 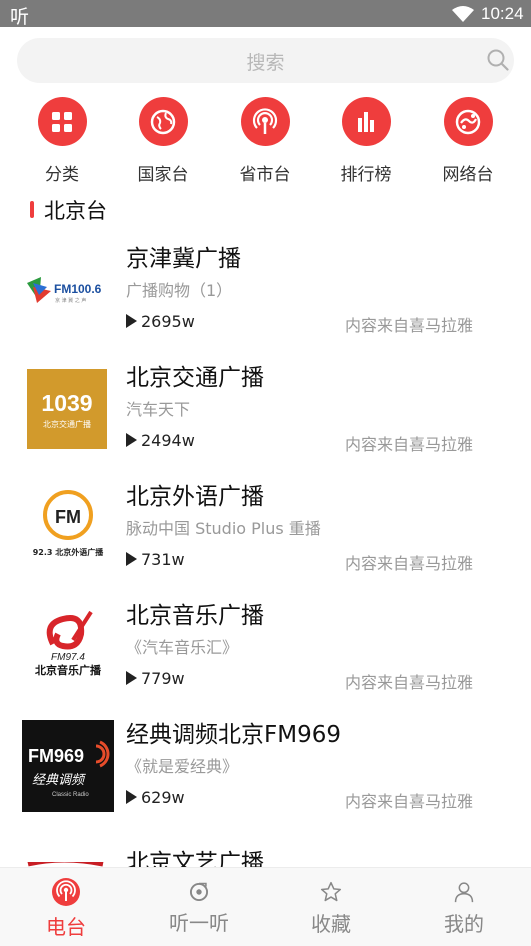 What do you see at coordinates (331, 924) in the screenshot?
I see `tab-label: 收藏` at bounding box center [331, 924].